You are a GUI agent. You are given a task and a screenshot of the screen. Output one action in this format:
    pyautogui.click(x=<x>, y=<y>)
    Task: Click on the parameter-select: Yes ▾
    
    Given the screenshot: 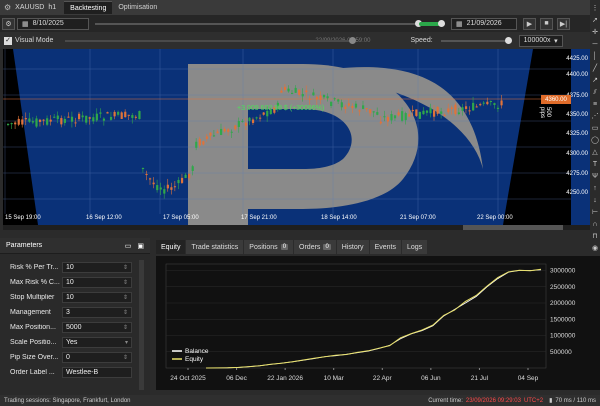 What is the action you would take?
    pyautogui.click(x=97, y=342)
    